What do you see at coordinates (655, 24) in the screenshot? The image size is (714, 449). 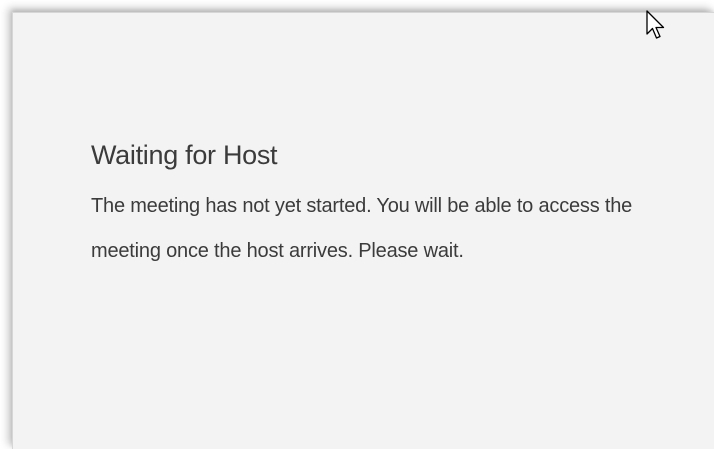 I see `mouse-pointer-icon` at bounding box center [655, 24].